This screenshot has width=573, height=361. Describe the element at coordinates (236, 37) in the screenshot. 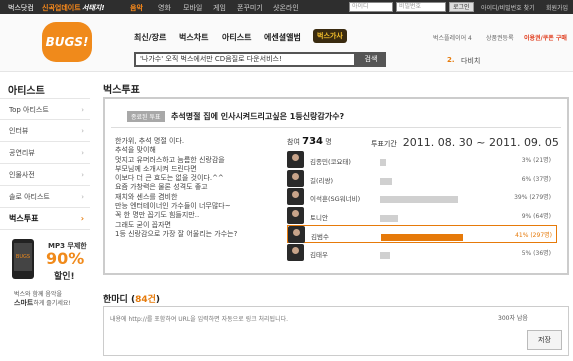

I see `gnb-artist: 아티스트` at that location.